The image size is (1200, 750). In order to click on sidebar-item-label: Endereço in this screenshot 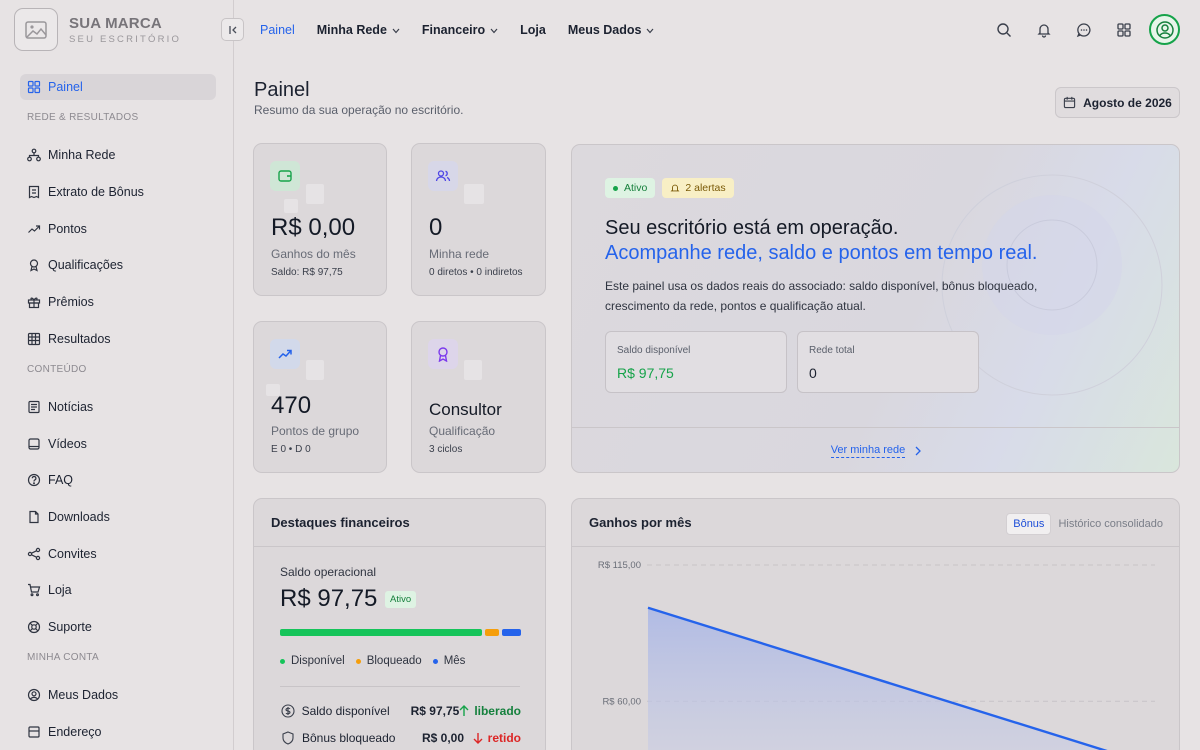, I will do `click(75, 732)`.